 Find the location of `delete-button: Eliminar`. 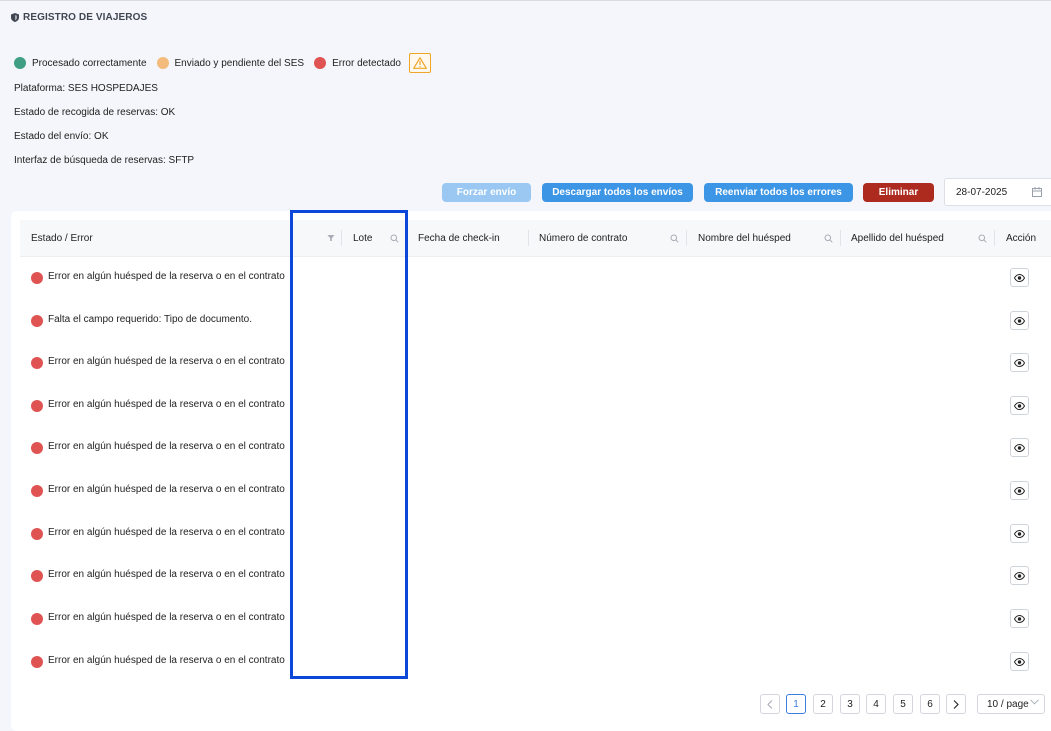

delete-button: Eliminar is located at coordinates (898, 192).